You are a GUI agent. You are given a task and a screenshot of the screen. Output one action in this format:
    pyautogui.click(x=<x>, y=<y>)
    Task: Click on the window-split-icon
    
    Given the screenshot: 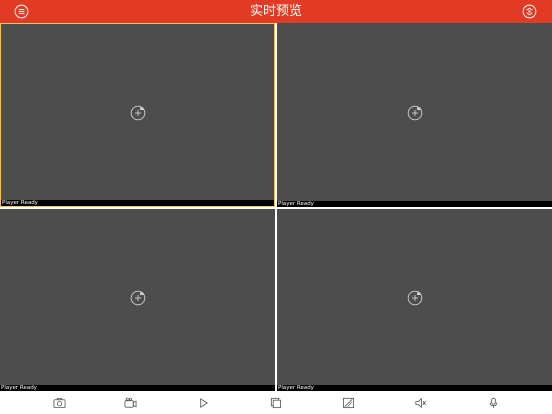 What is the action you would take?
    pyautogui.click(x=275, y=403)
    